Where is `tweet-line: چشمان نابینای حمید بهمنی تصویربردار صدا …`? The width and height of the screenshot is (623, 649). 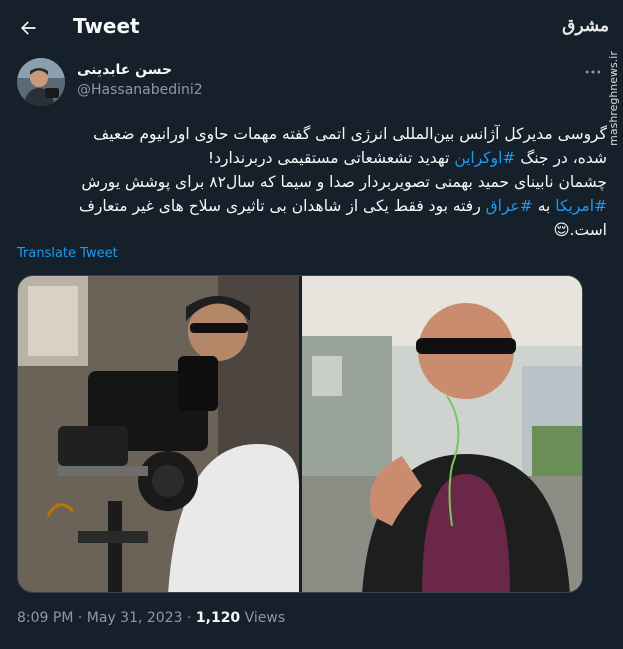
tweet-line: چشمان نابینای حمید بهمنی تصویربردار صدا … is located at coordinates (344, 182).